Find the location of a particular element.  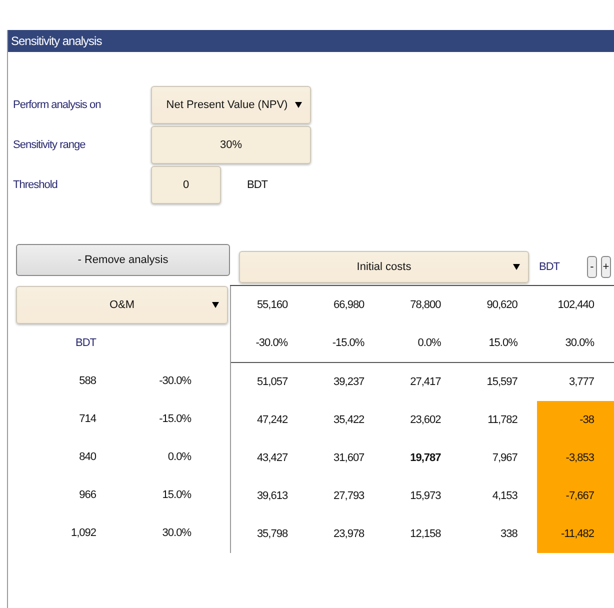

field-label: Sensitivity range is located at coordinates (49, 145).